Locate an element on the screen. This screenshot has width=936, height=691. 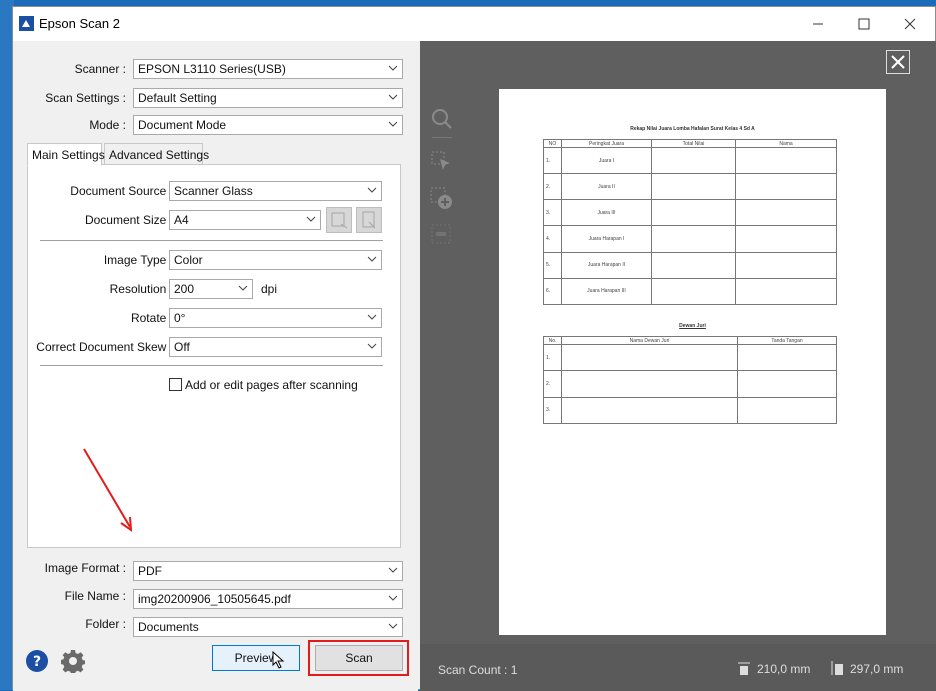
scan-count: Scan Count : 1 is located at coordinates (478, 670).